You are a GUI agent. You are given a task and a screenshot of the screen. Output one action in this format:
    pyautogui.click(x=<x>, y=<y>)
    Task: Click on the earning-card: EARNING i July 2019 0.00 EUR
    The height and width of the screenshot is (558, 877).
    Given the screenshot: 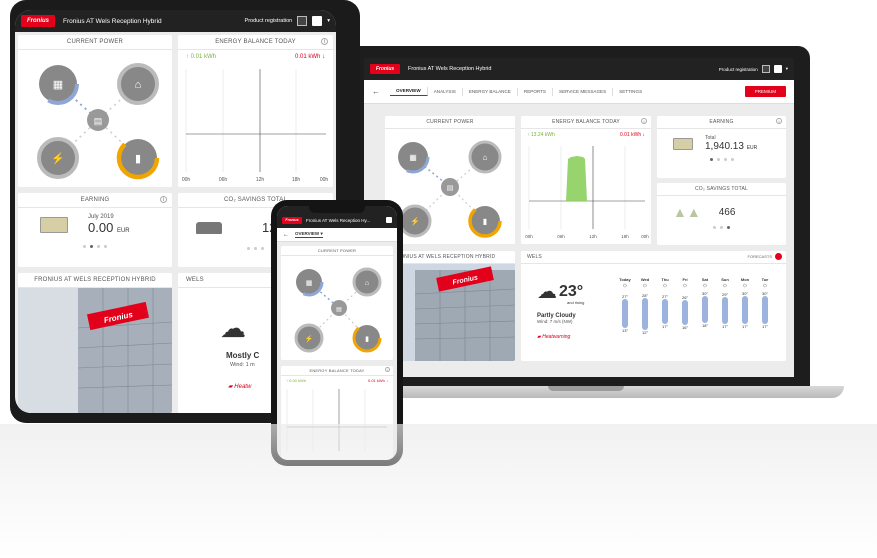 What is the action you would take?
    pyautogui.click(x=95, y=230)
    